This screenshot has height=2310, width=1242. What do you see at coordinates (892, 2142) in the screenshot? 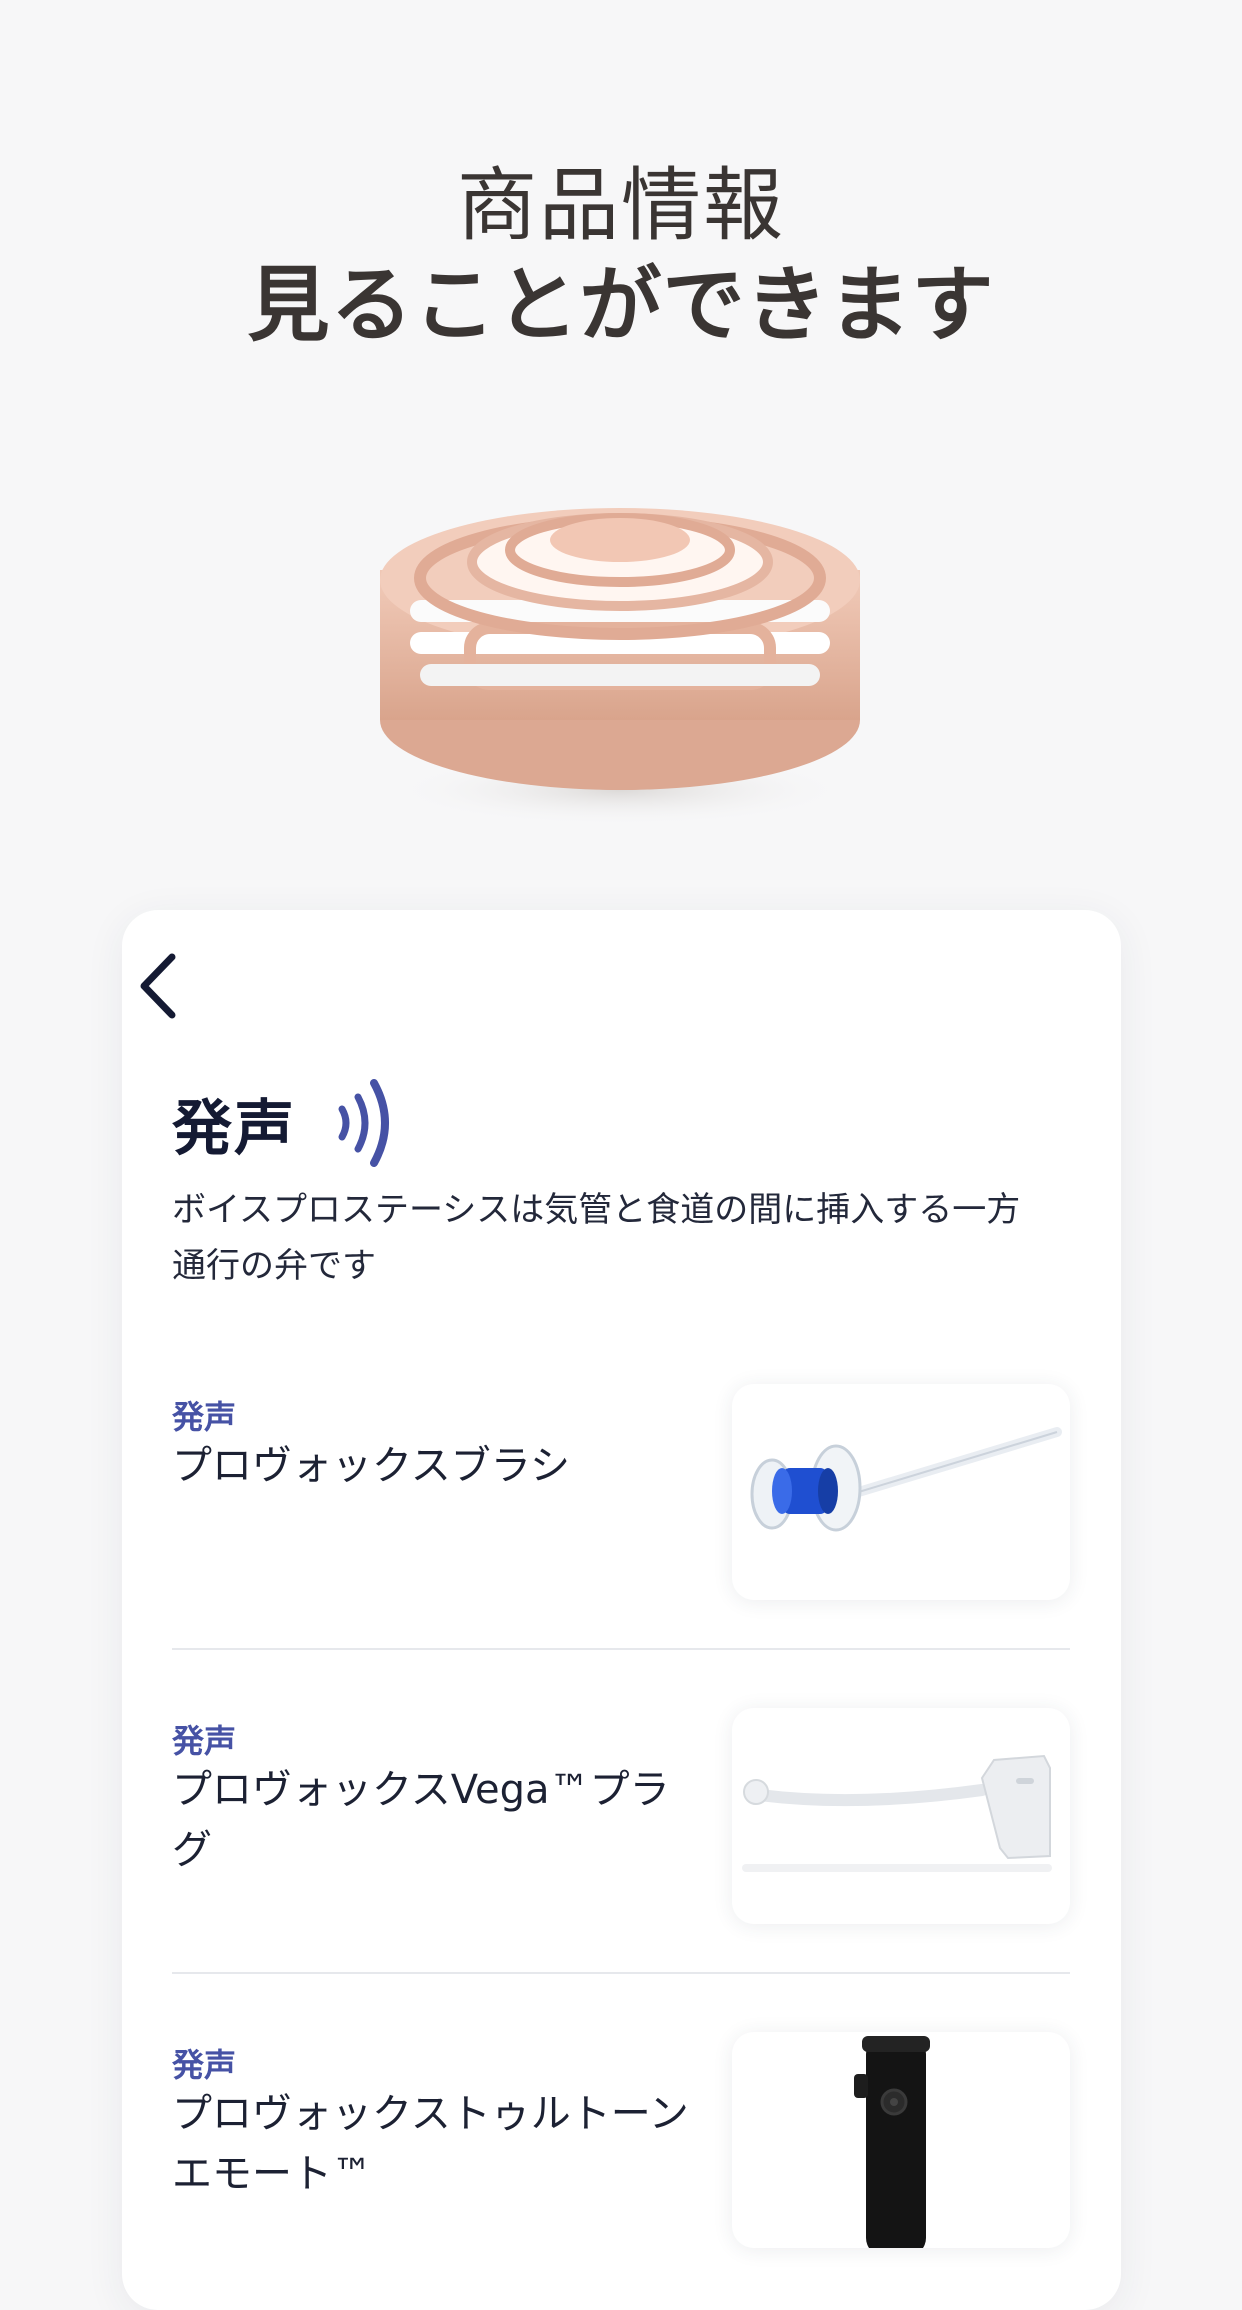
I see `emote-device-image` at bounding box center [892, 2142].